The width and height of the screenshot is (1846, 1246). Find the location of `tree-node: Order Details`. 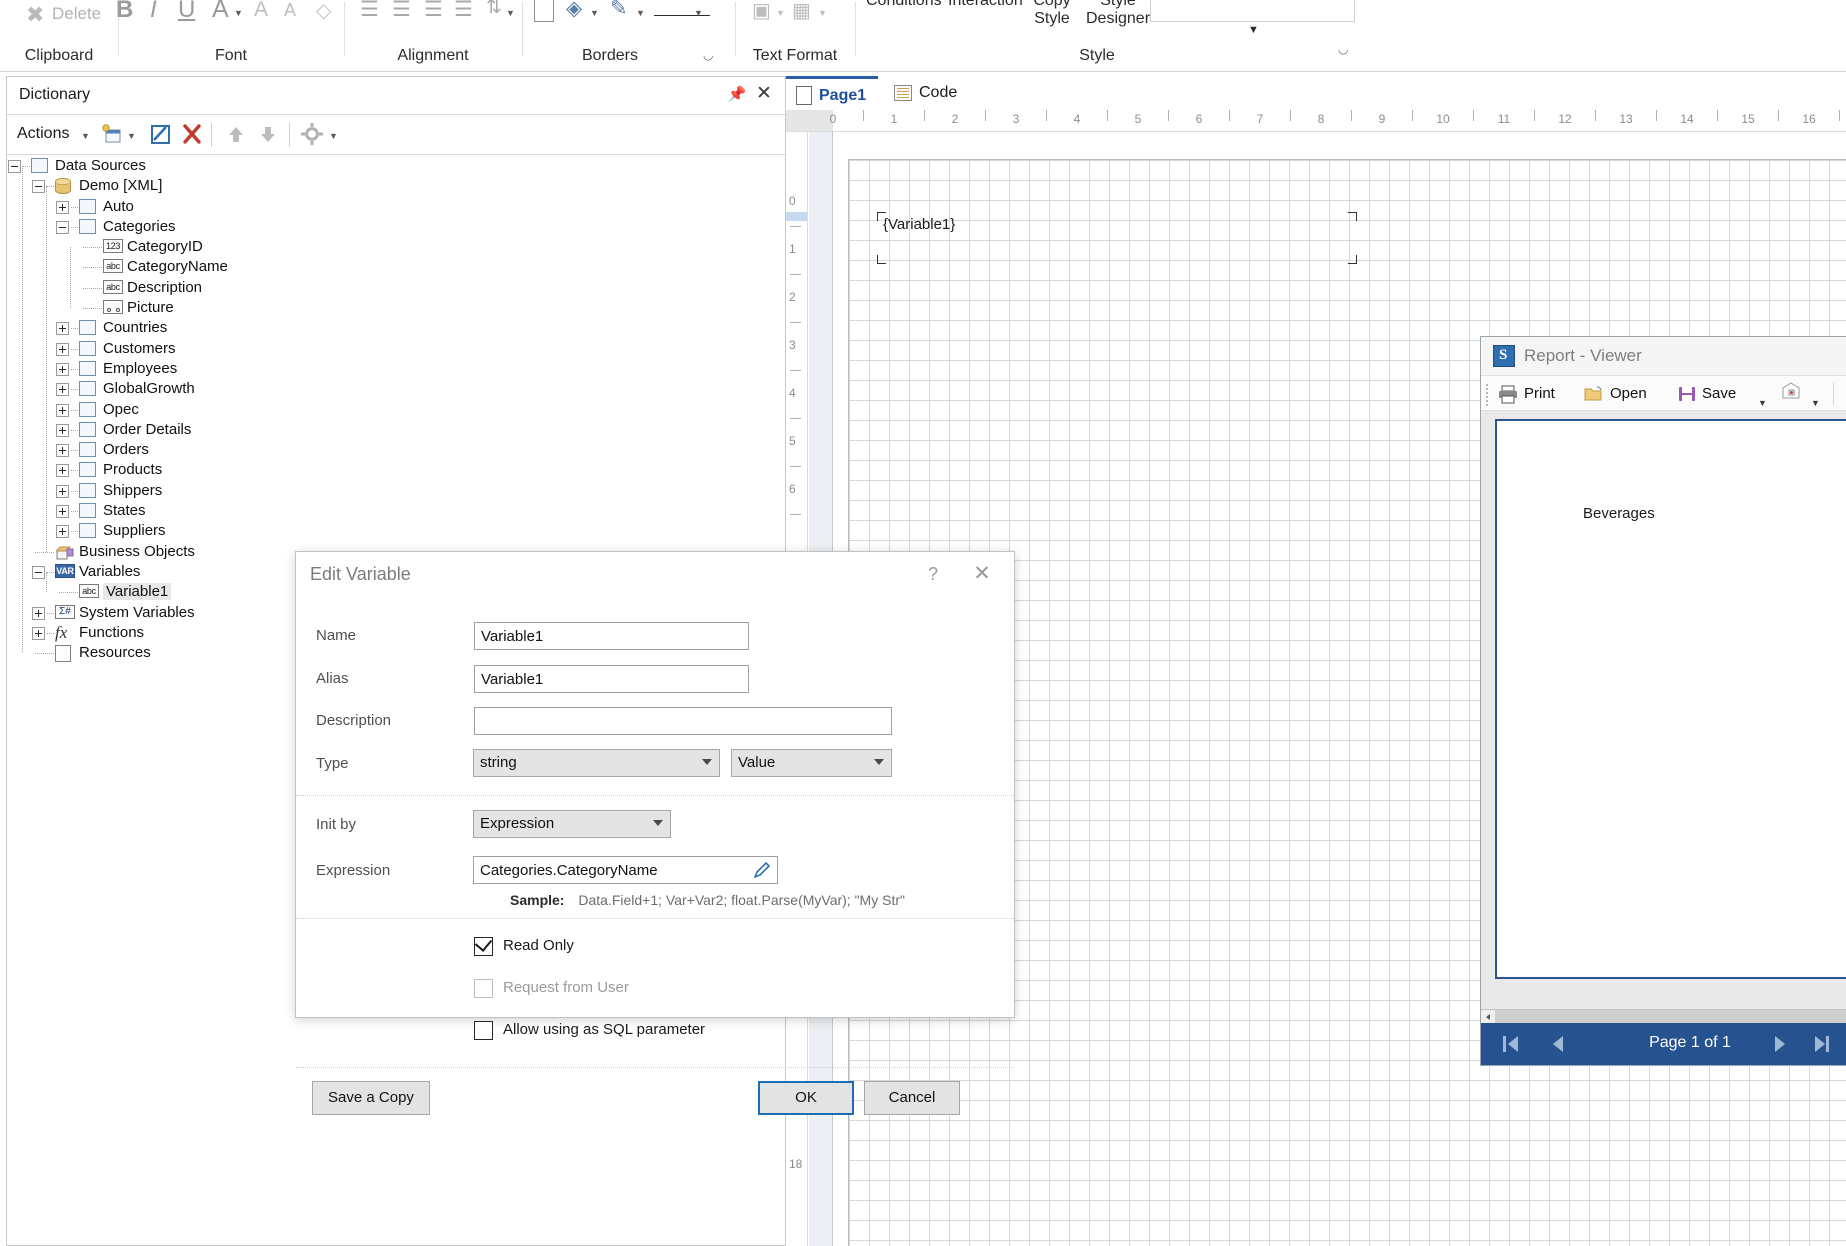

tree-node: Order Details is located at coordinates (396, 430).